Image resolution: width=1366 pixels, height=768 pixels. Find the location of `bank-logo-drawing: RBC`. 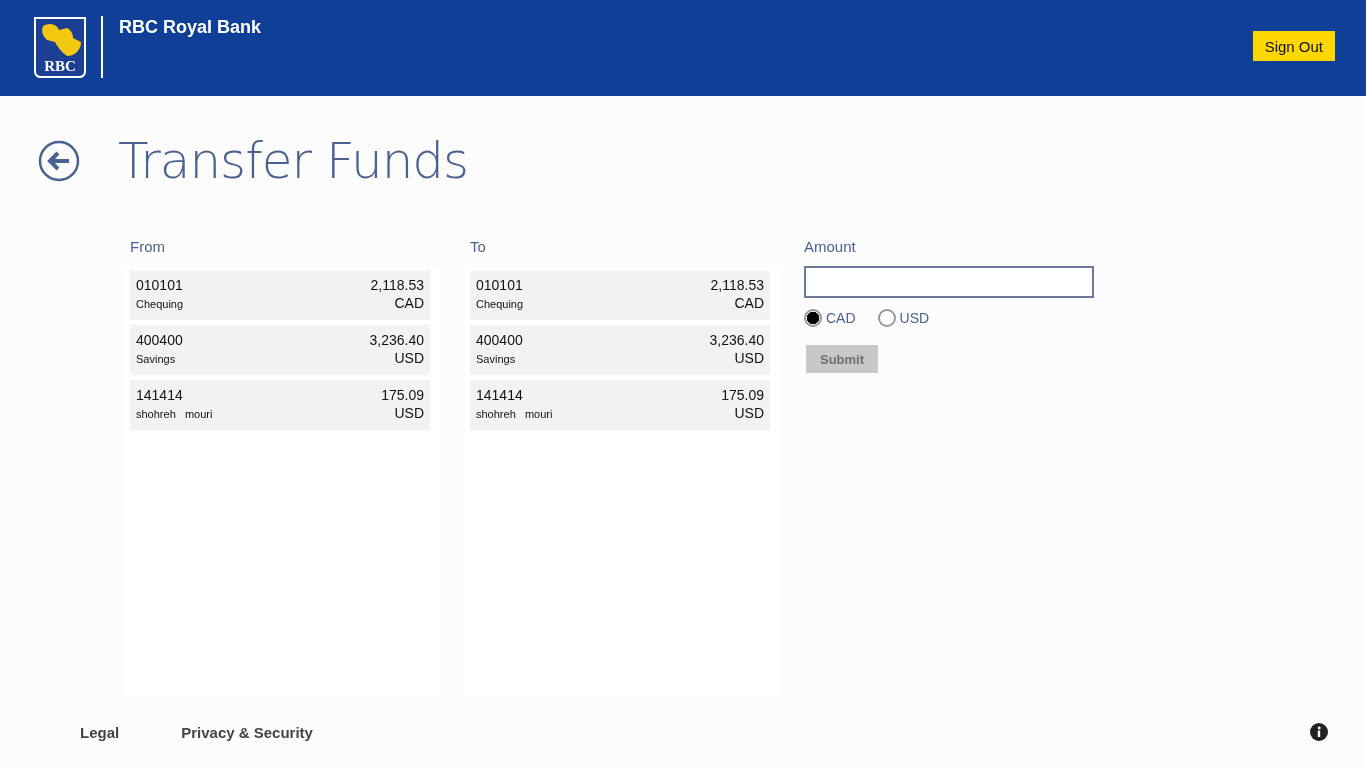

bank-logo-drawing: RBC is located at coordinates (61, 48).